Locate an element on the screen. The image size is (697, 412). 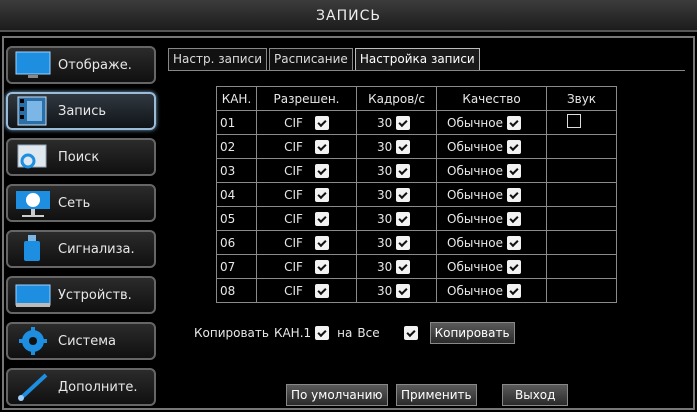
sidebar-item-search: Поиск is located at coordinates (81, 157).